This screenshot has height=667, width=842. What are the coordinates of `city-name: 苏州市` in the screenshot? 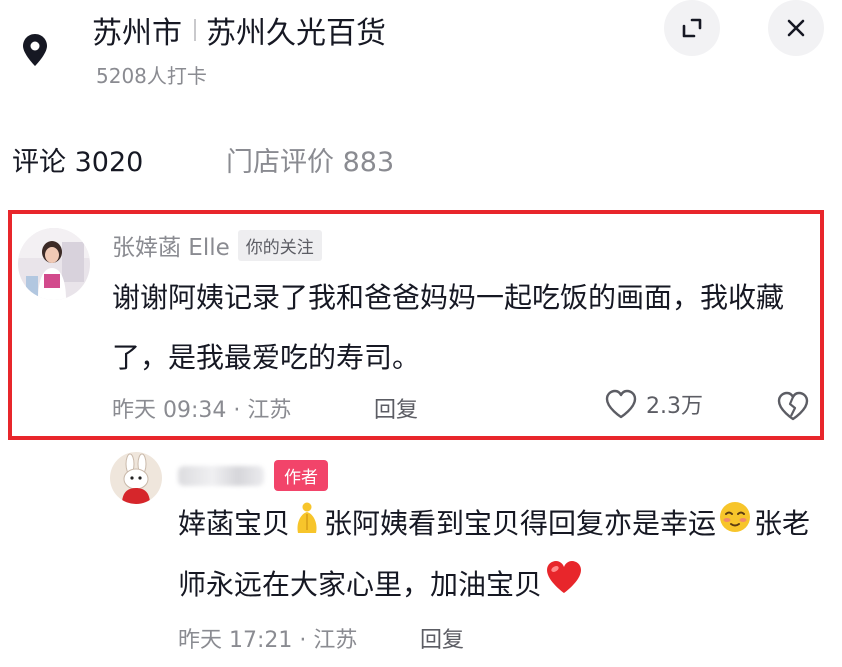 It's located at (137, 33).